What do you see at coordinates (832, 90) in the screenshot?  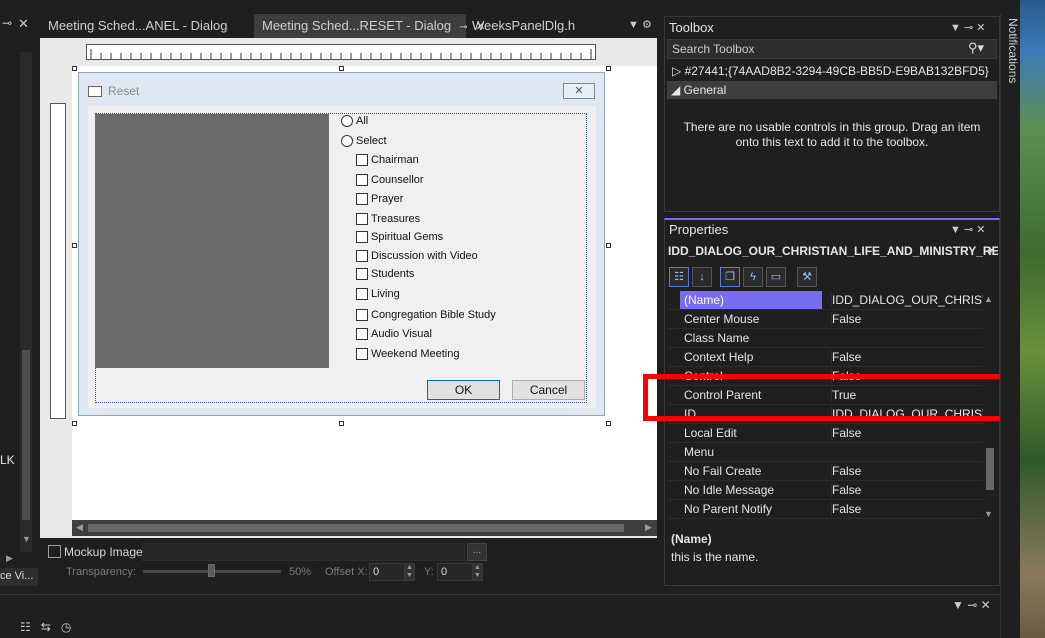 I see `toolbox-group-general: ◢ General` at bounding box center [832, 90].